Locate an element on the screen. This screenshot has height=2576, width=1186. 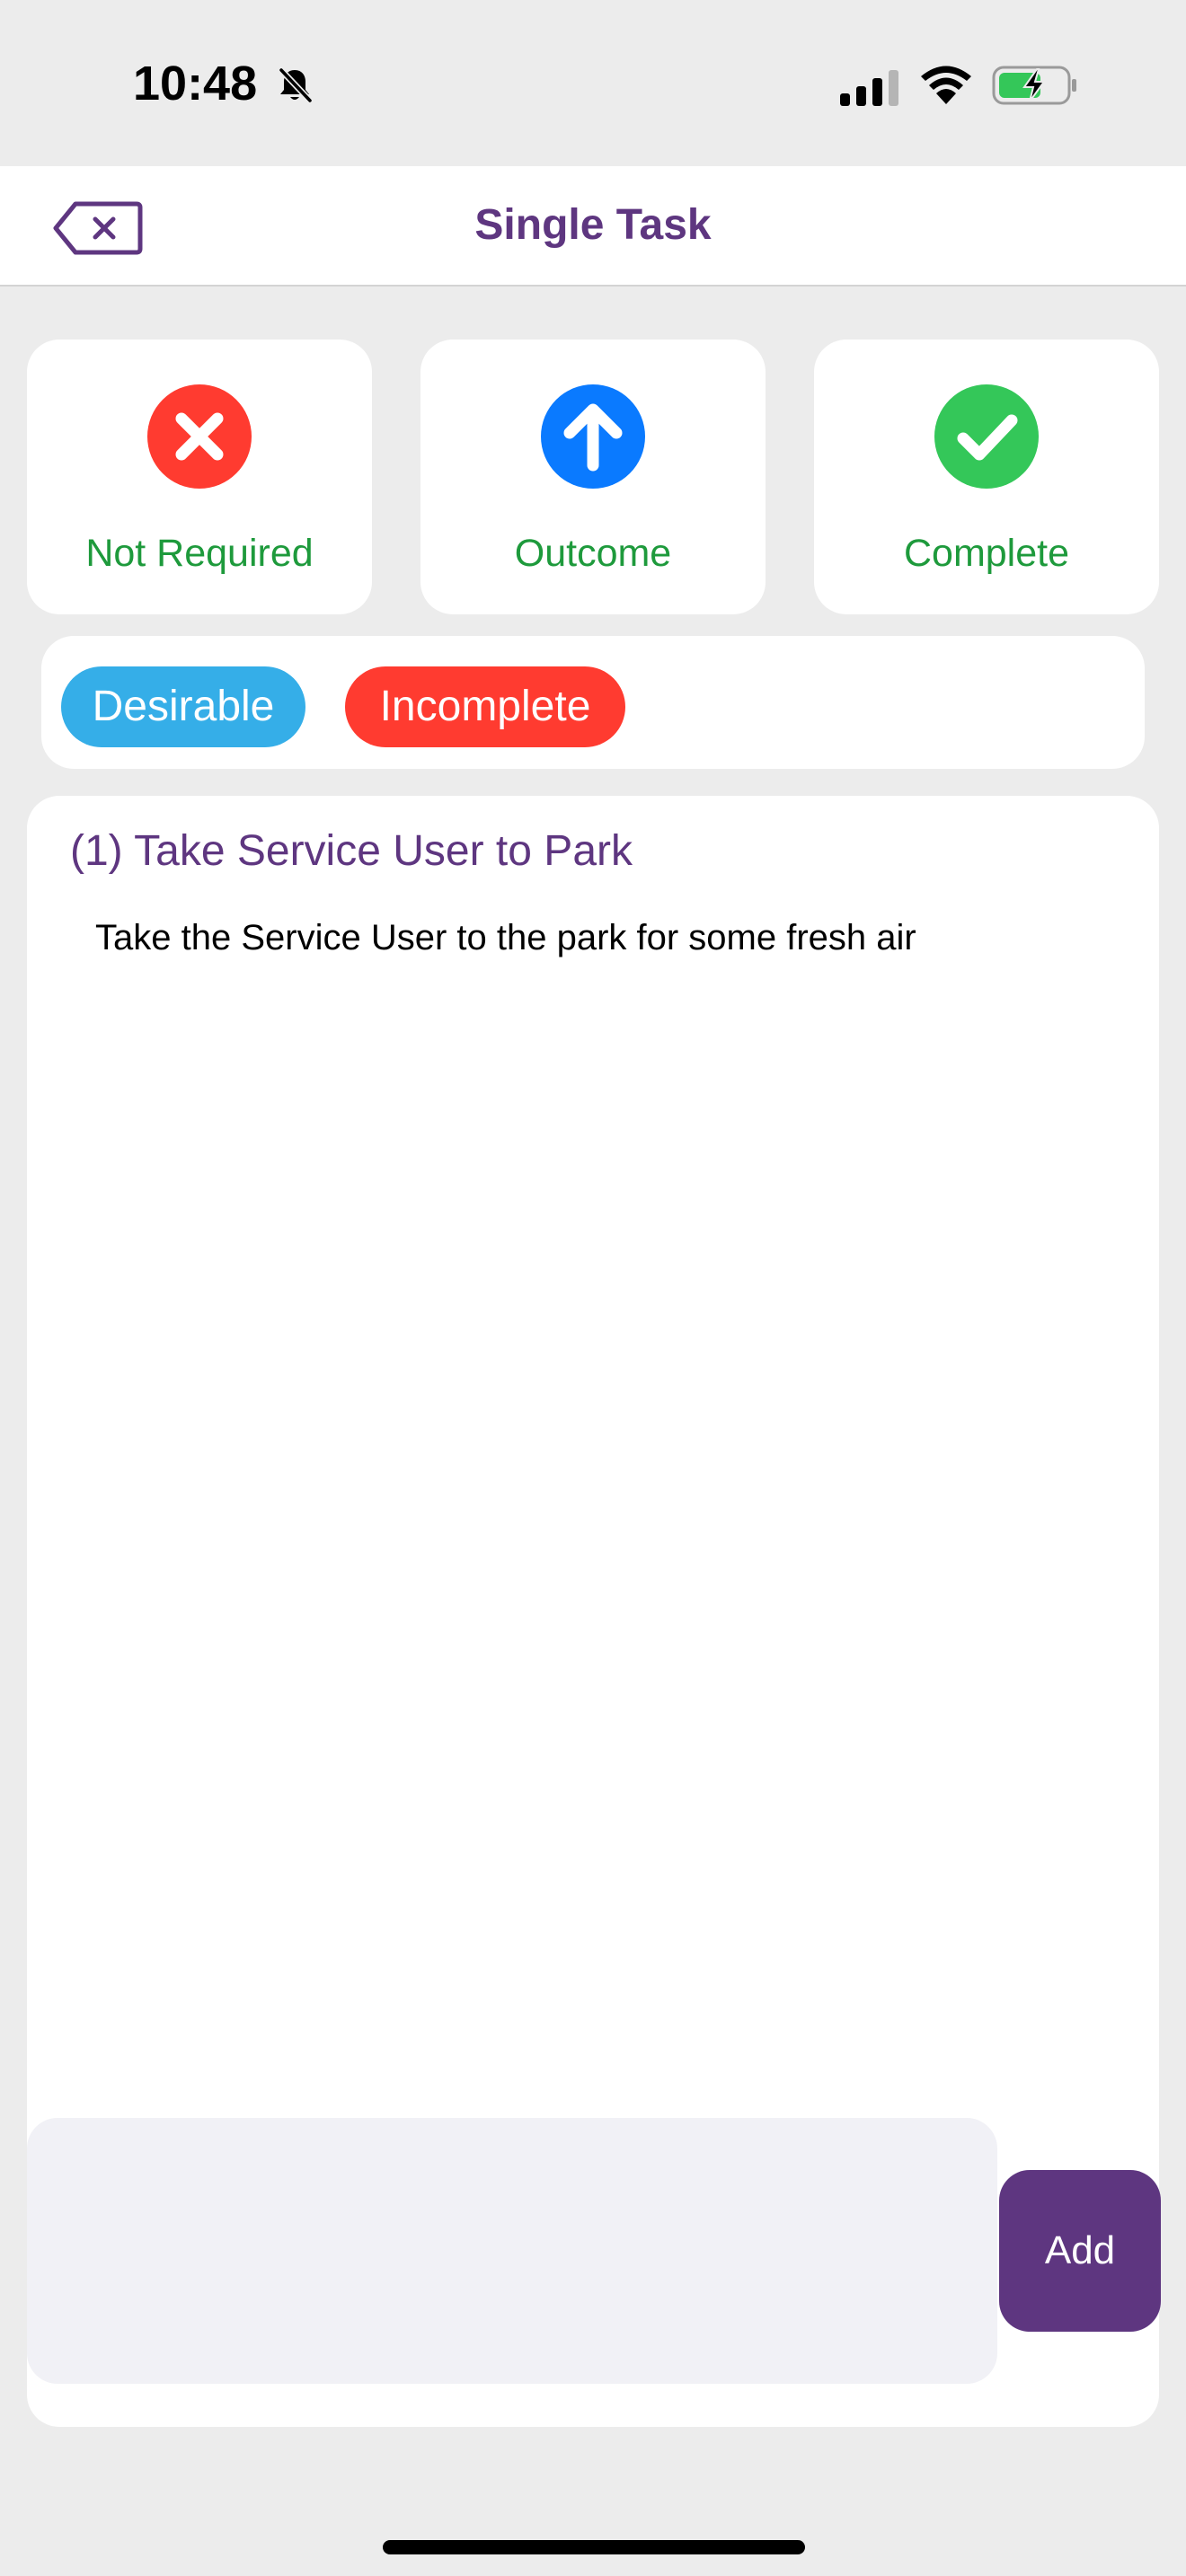
incomplete-badge: Incomplete is located at coordinates (485, 706).